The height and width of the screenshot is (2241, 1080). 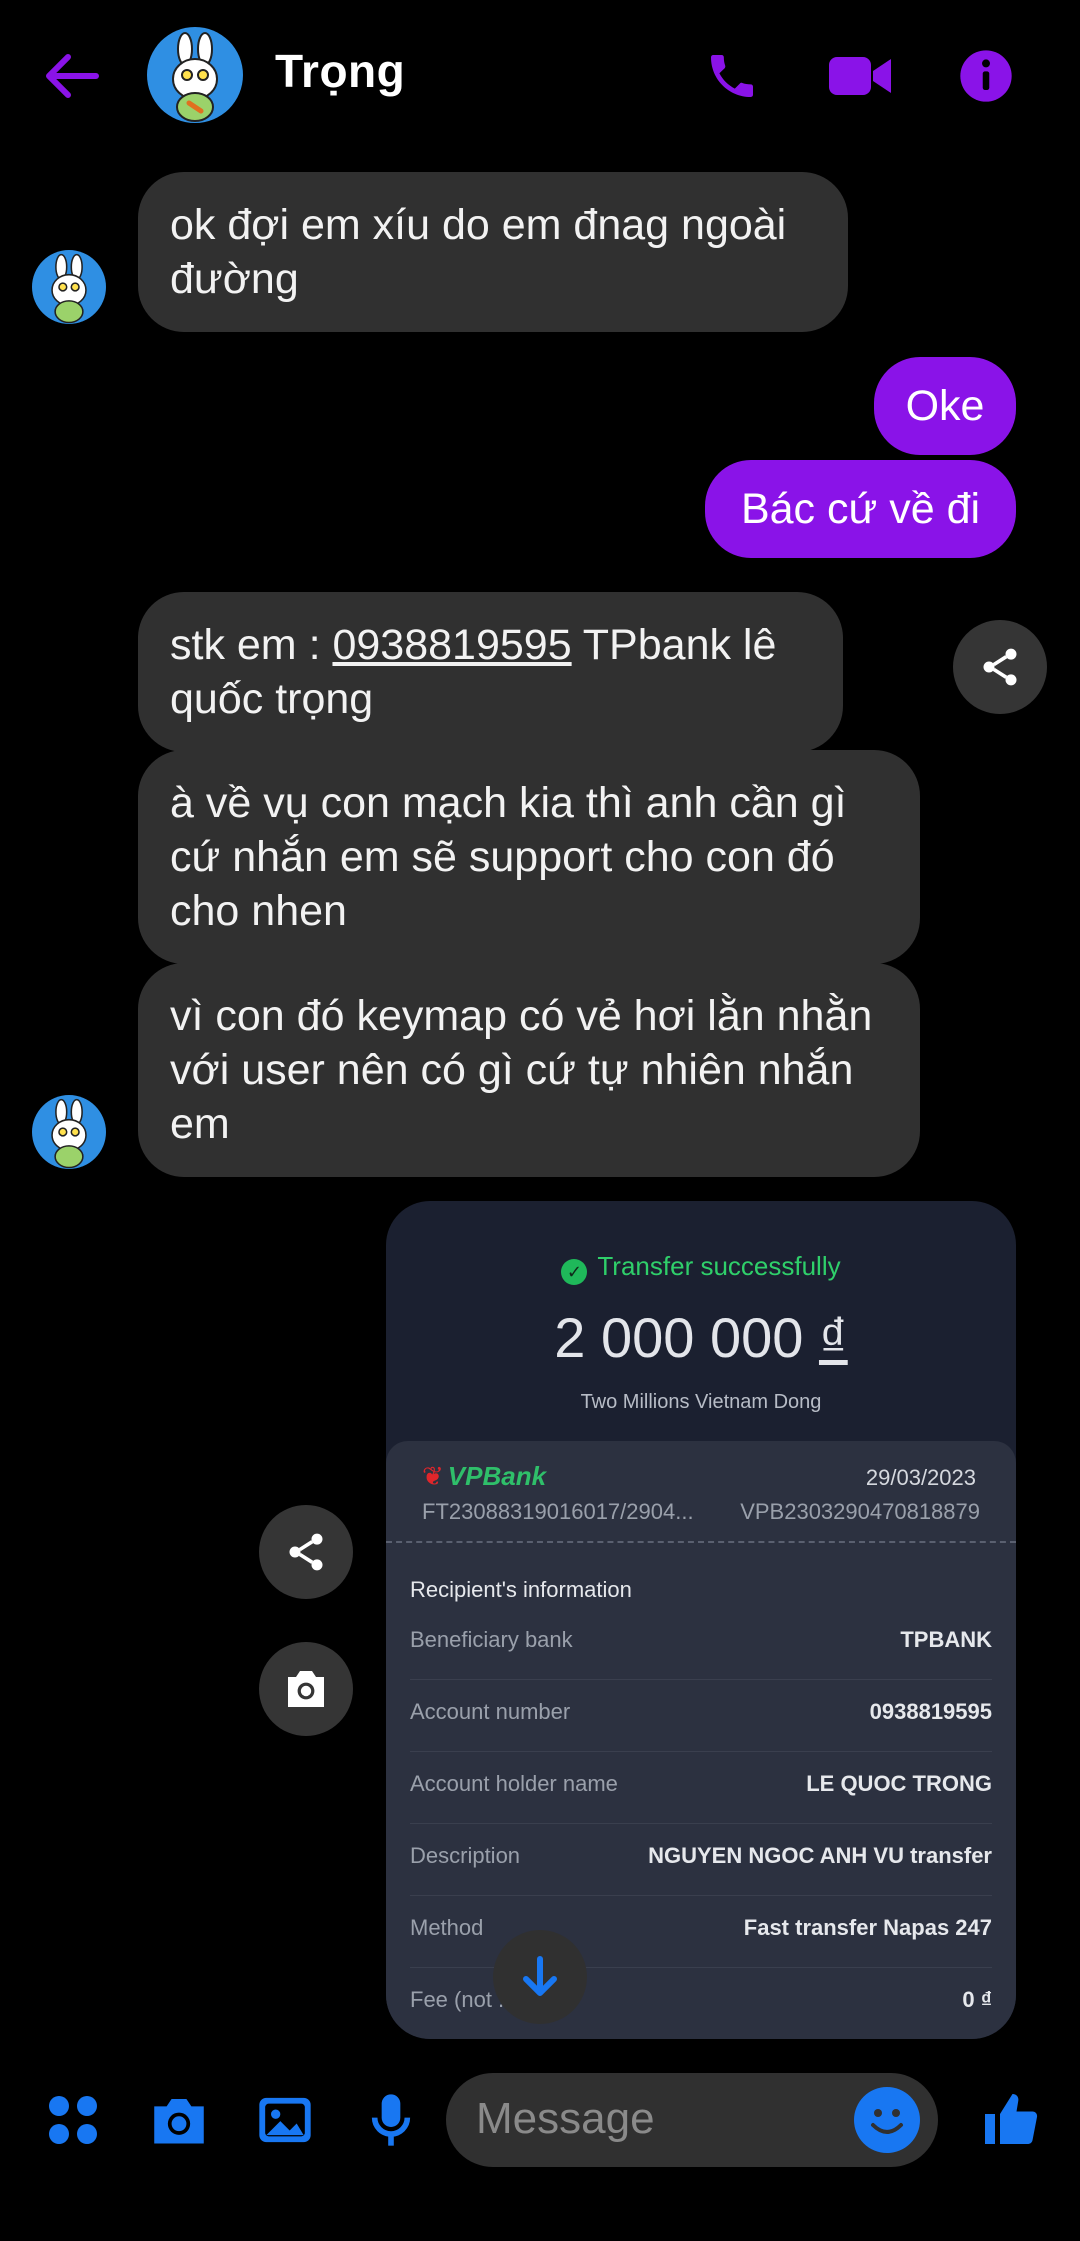 I want to click on message-text: Bác cứ về đi, so click(x=860, y=509).